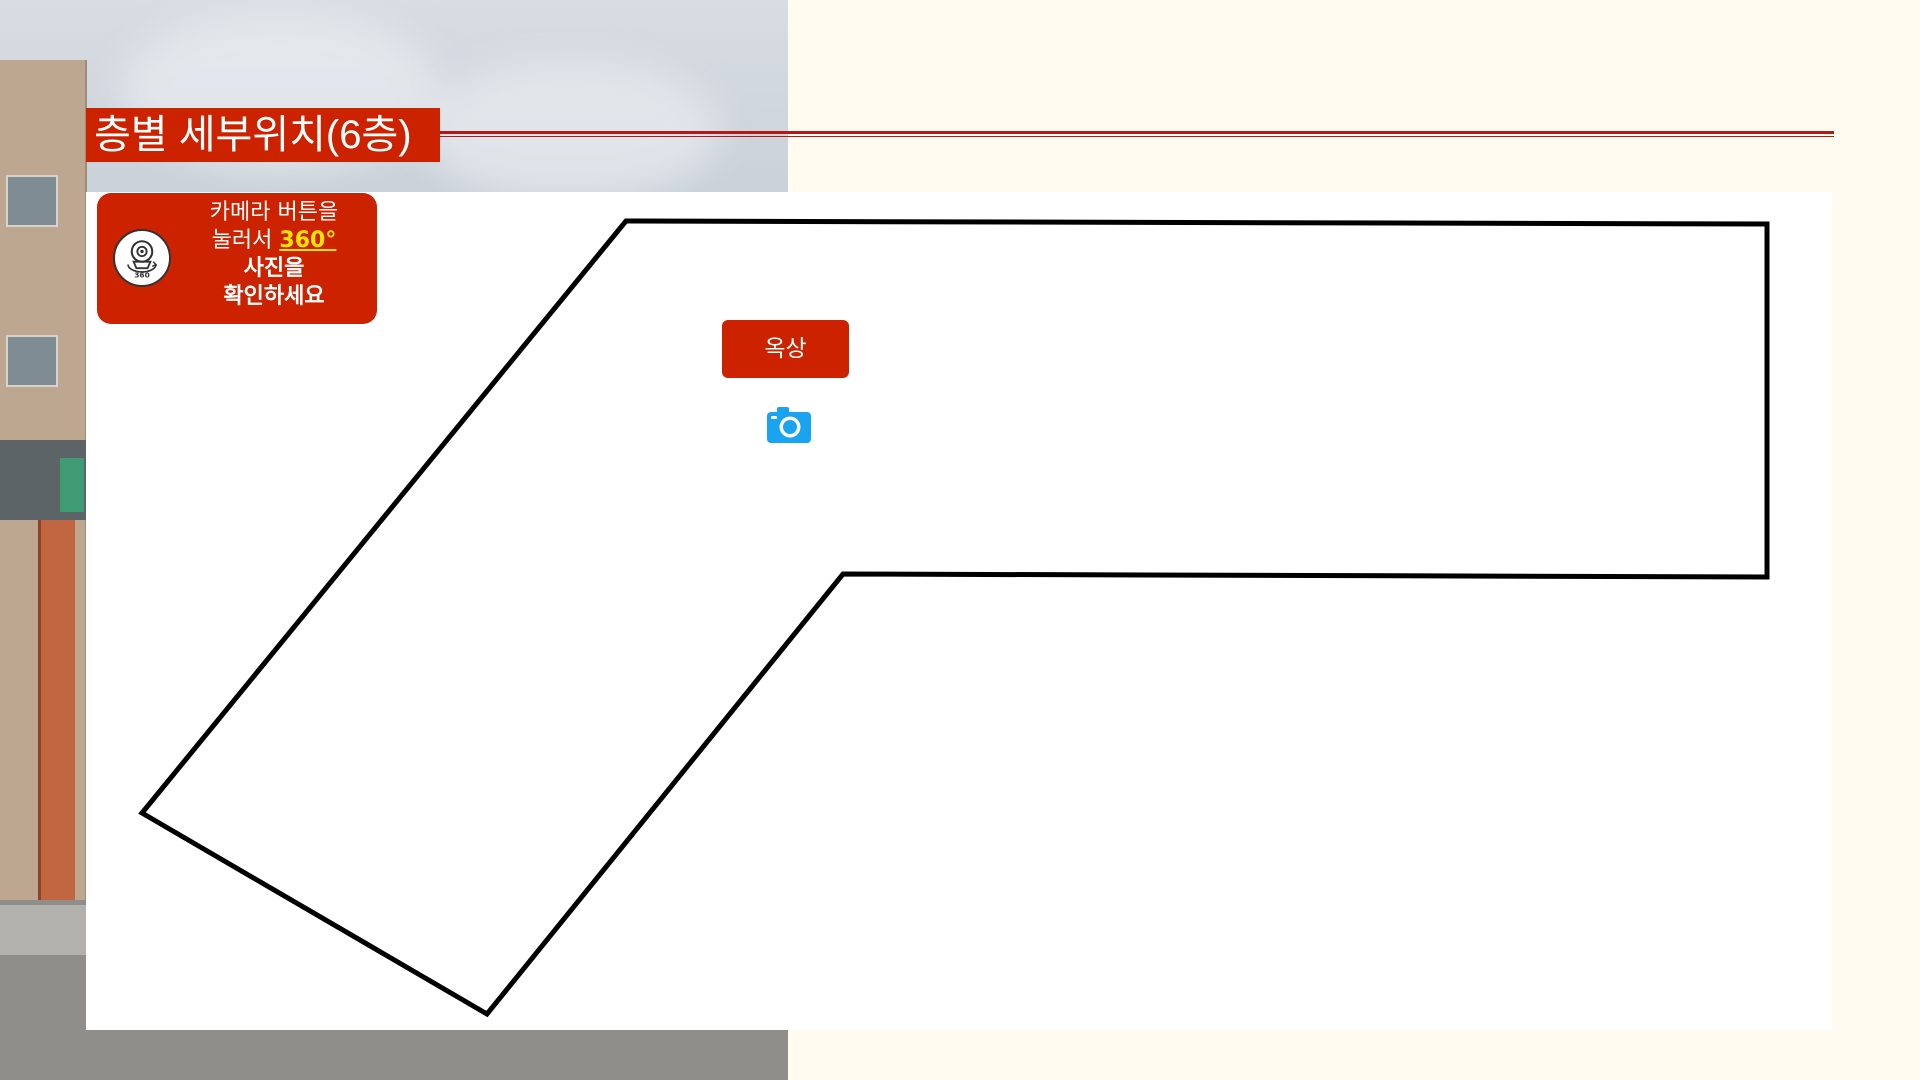 This screenshot has height=1080, width=1920. I want to click on title-divider-thin, so click(1137, 136).